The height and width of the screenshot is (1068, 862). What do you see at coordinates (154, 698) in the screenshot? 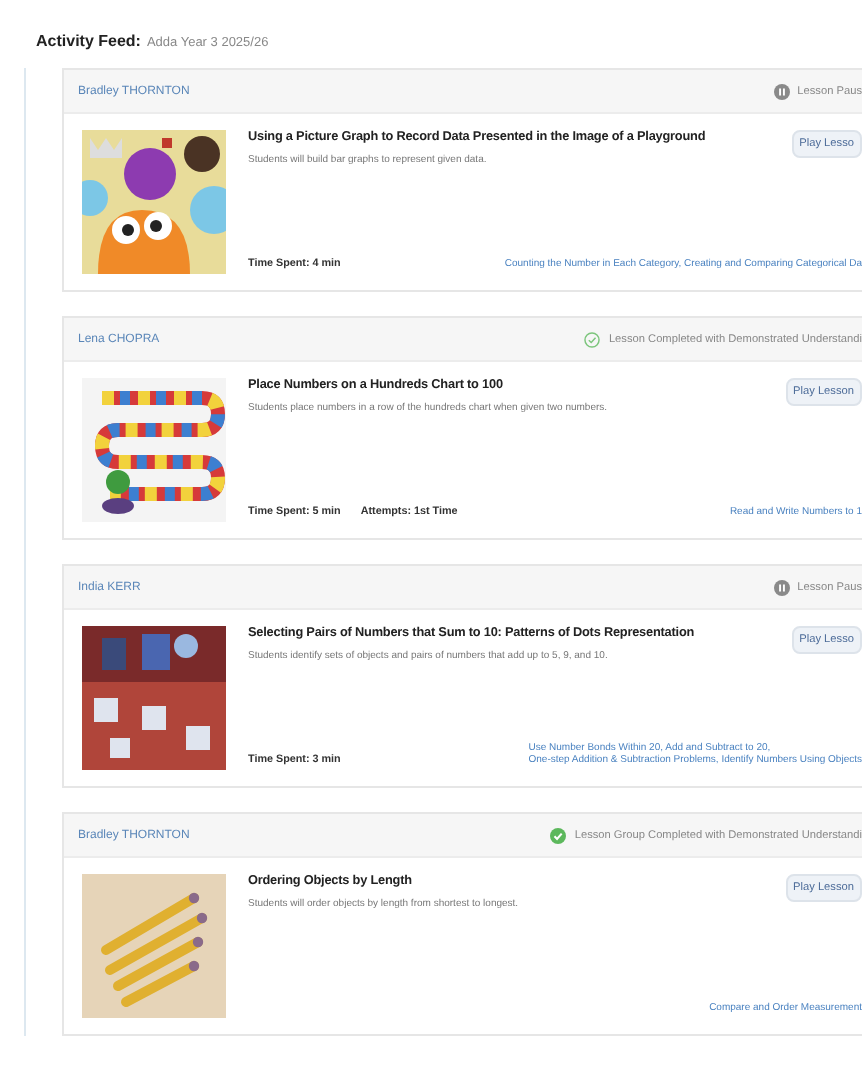
I see `cartoon-scene-illustration` at bounding box center [154, 698].